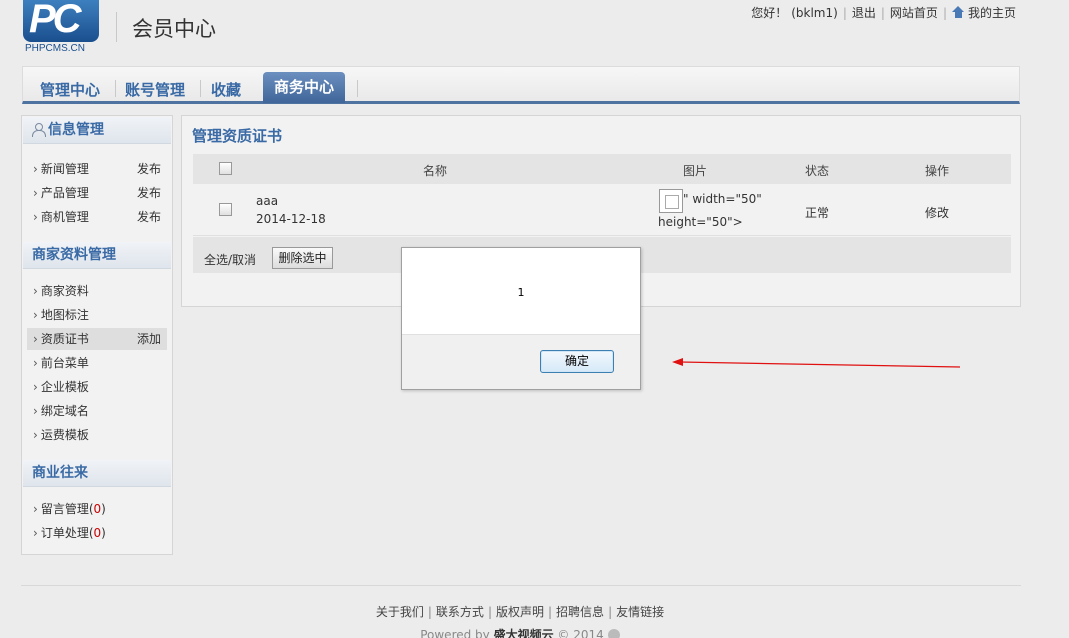  Describe the element at coordinates (820, 364) in the screenshot. I see `arrow-shaft` at that location.